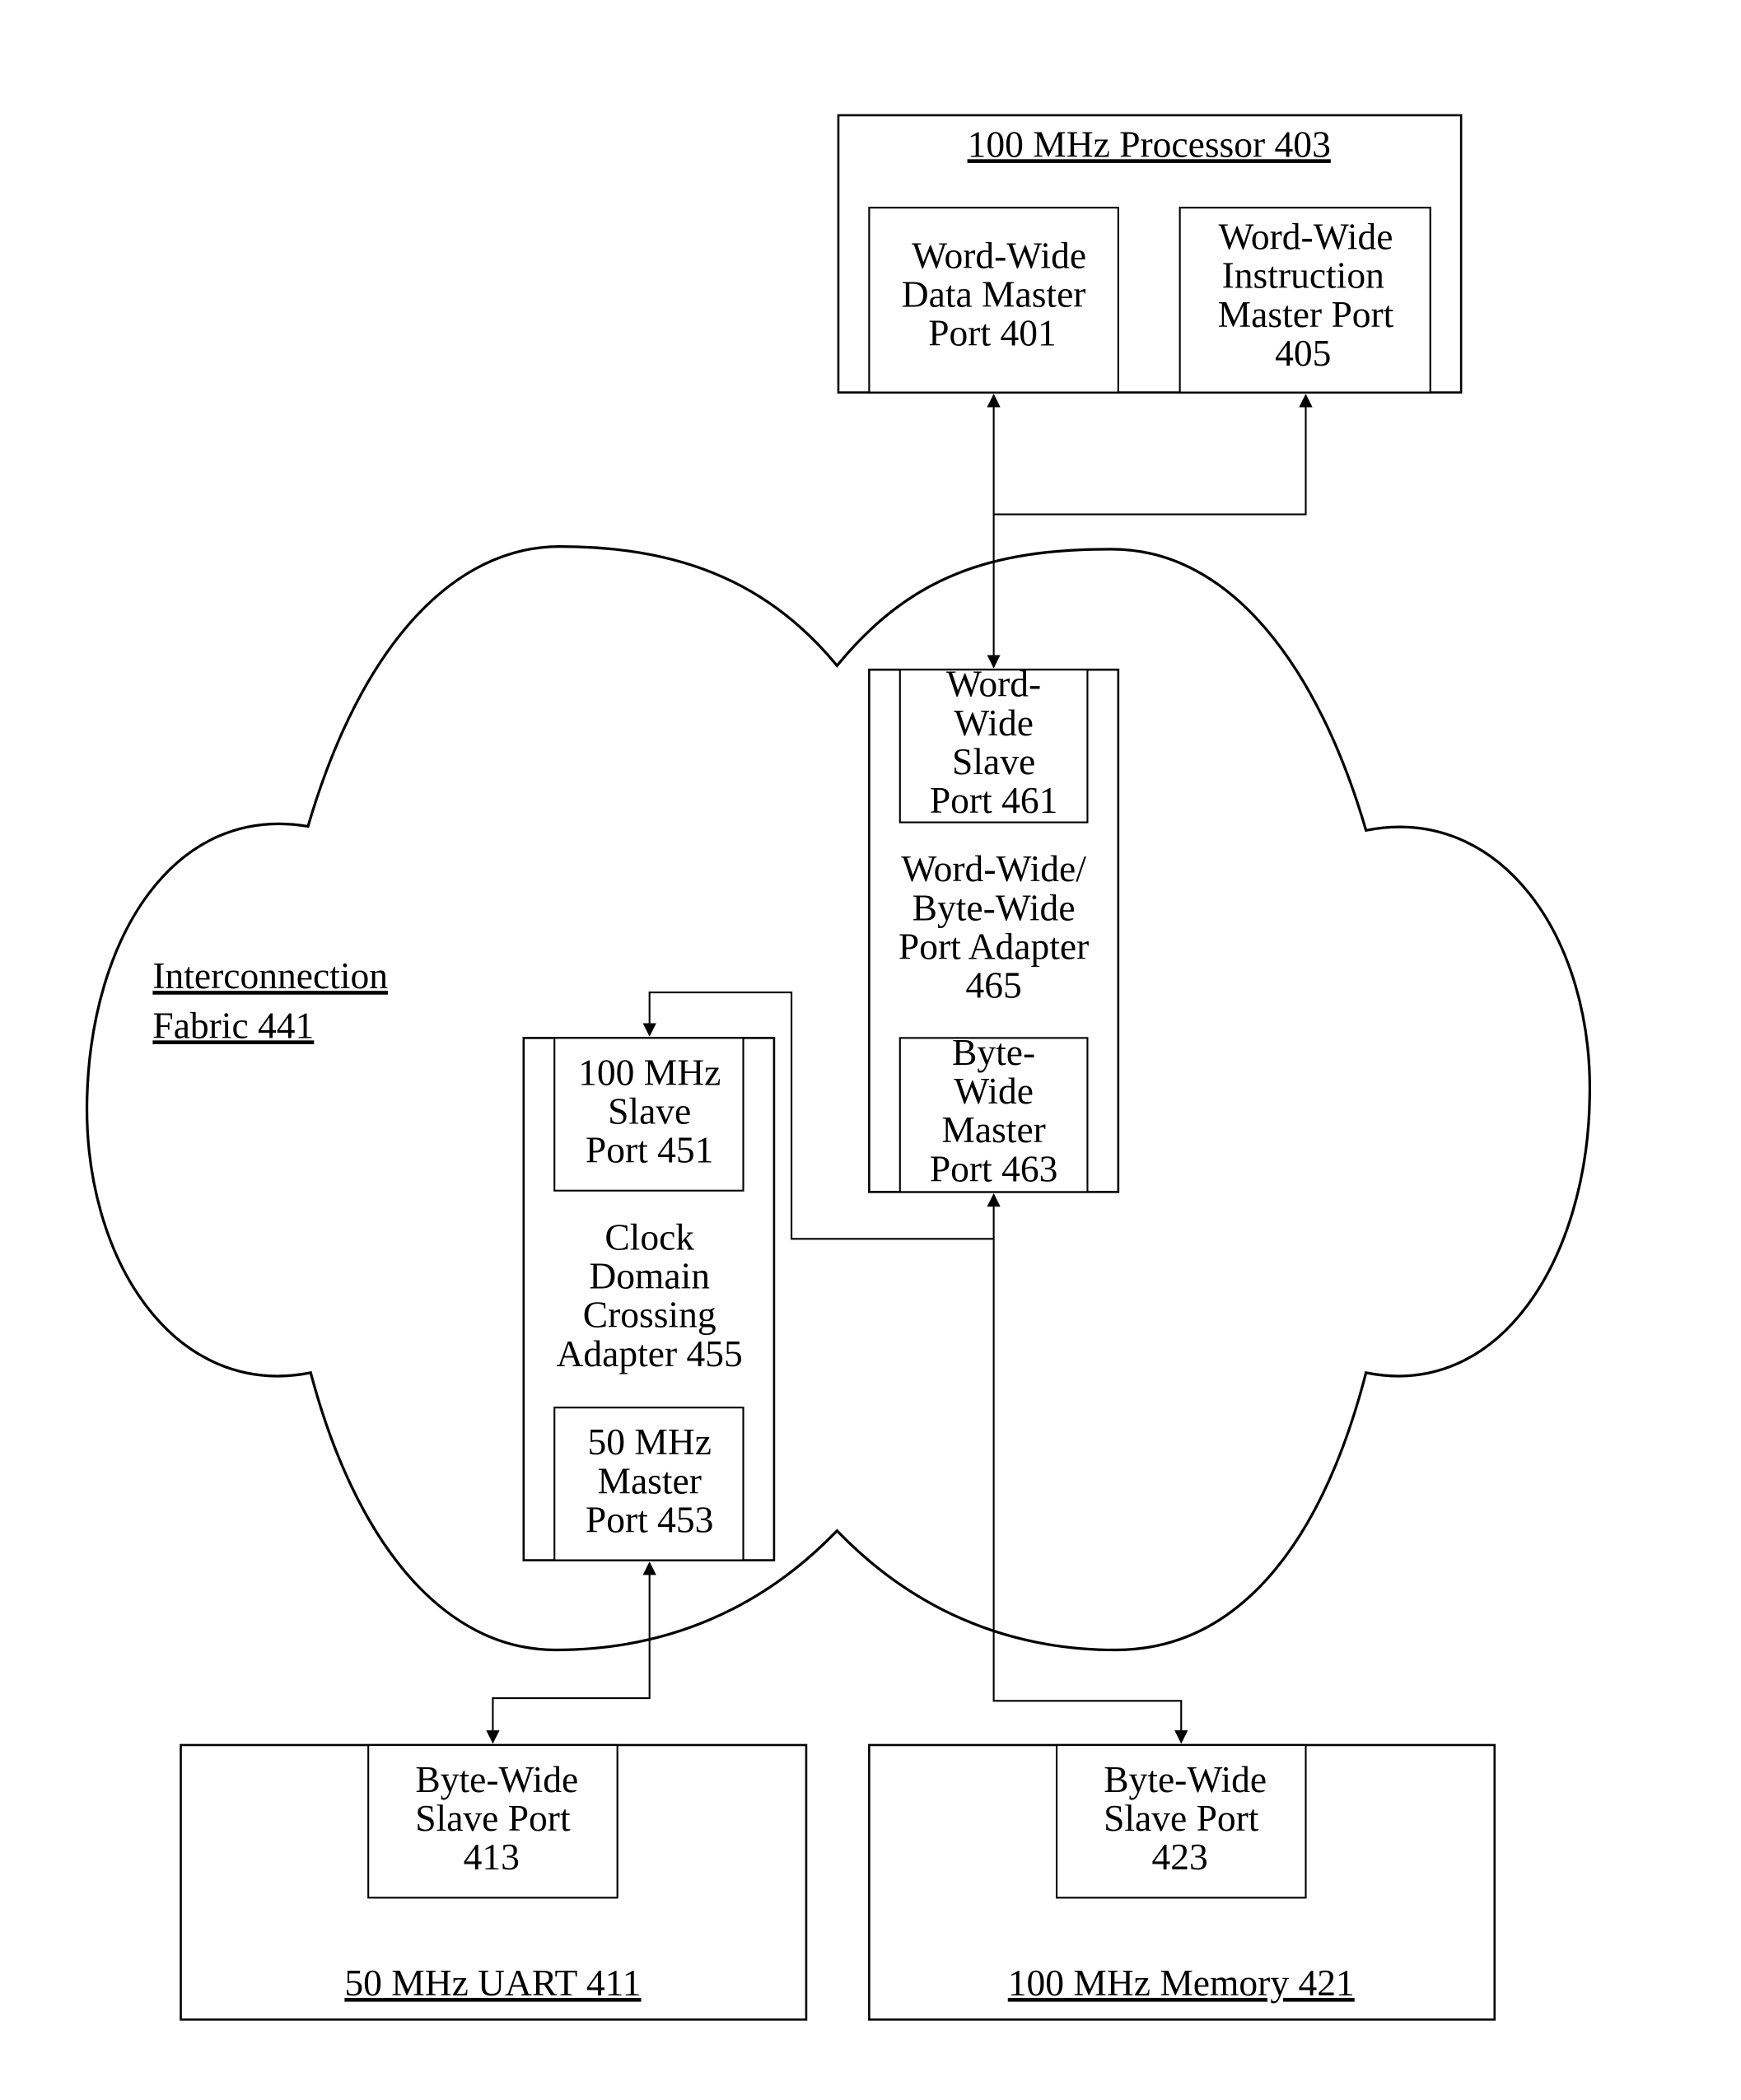 The width and height of the screenshot is (1741, 2100). I want to click on adapter-465-line3: Port Adapter, so click(994, 946).